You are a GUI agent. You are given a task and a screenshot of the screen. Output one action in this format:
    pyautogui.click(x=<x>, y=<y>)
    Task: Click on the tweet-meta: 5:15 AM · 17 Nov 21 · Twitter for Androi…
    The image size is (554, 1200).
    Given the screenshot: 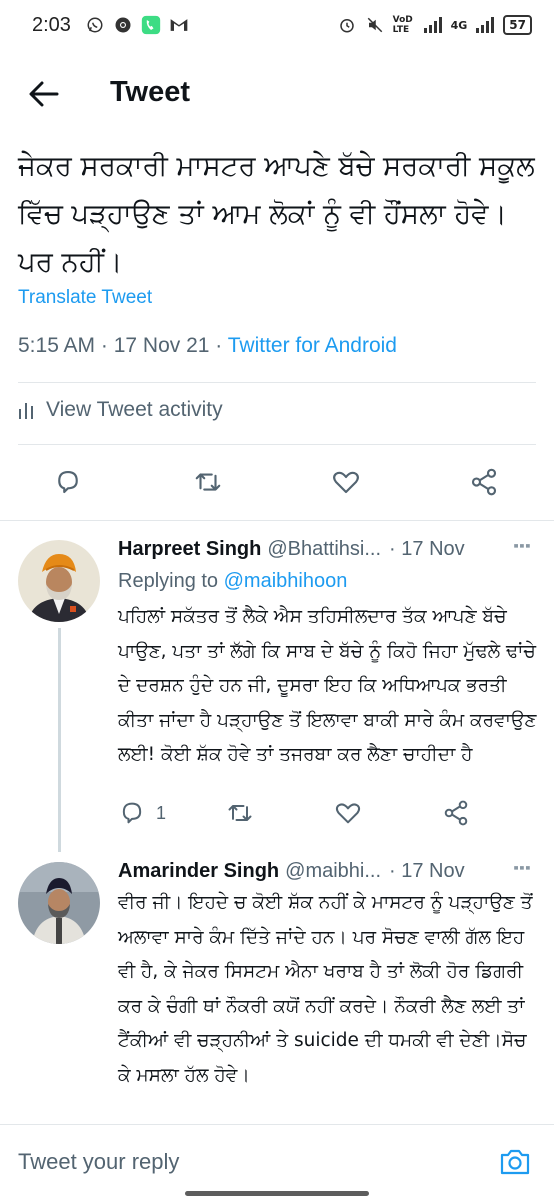 What is the action you would take?
    pyautogui.click(x=207, y=346)
    